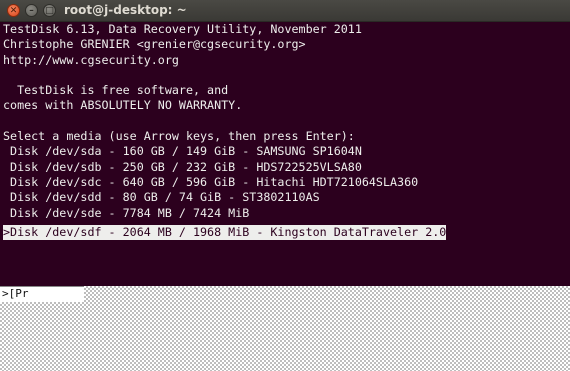  What do you see at coordinates (31, 10) in the screenshot?
I see `minimize-button: –` at bounding box center [31, 10].